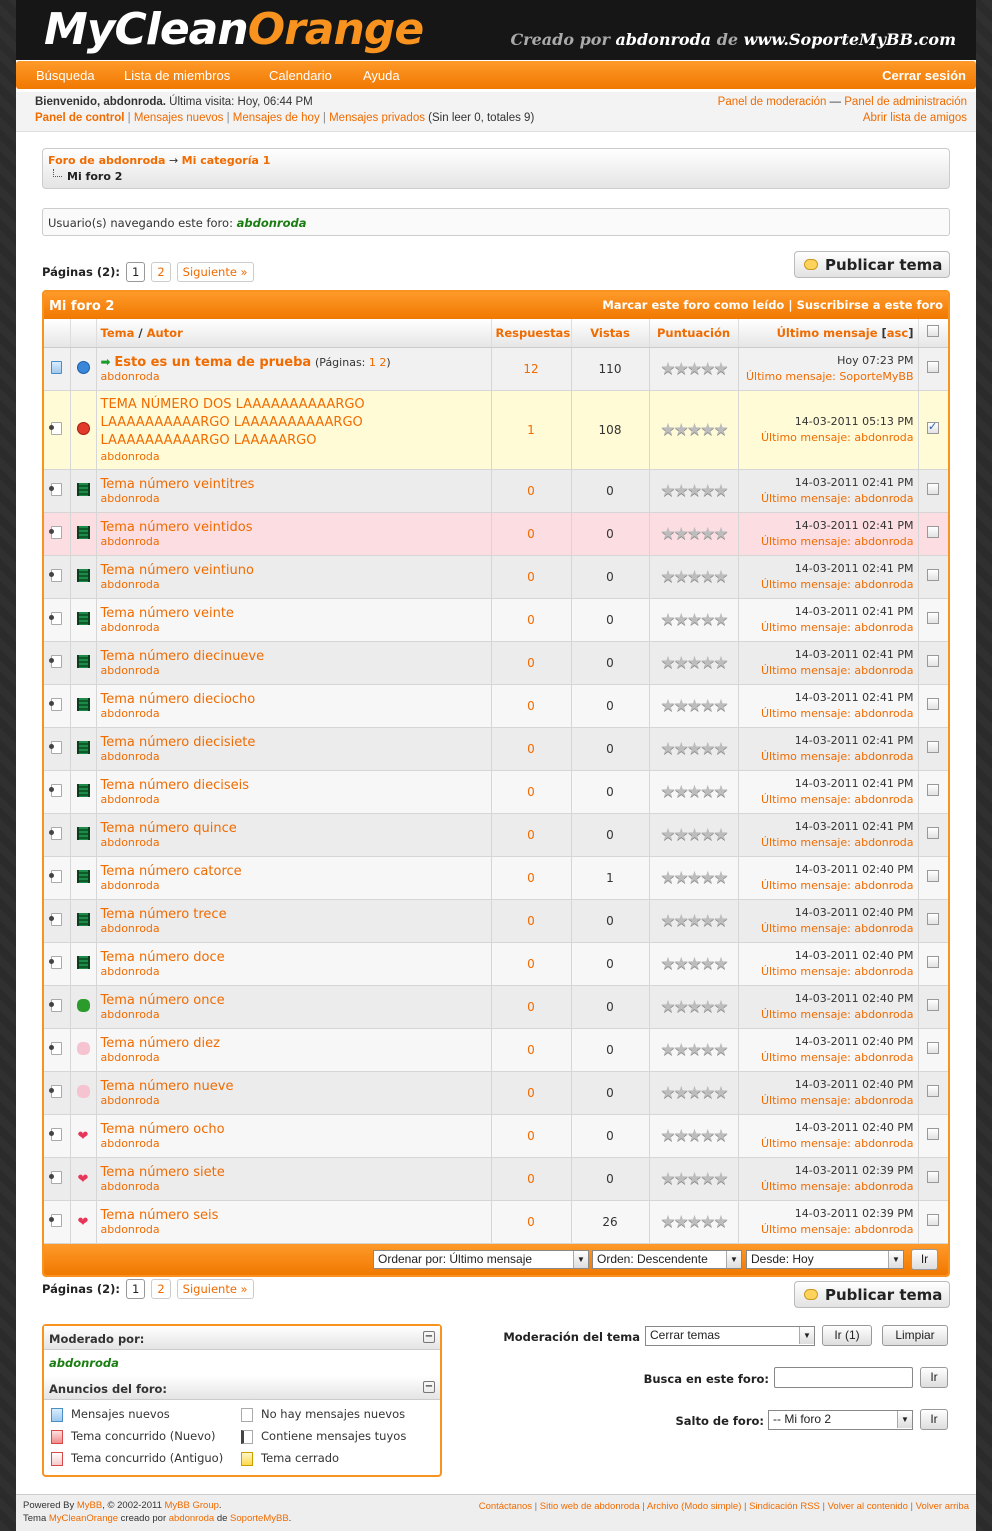 The width and height of the screenshot is (992, 1531). What do you see at coordinates (872, 264) in the screenshot?
I see `new-thread-button: Publicar tema` at bounding box center [872, 264].